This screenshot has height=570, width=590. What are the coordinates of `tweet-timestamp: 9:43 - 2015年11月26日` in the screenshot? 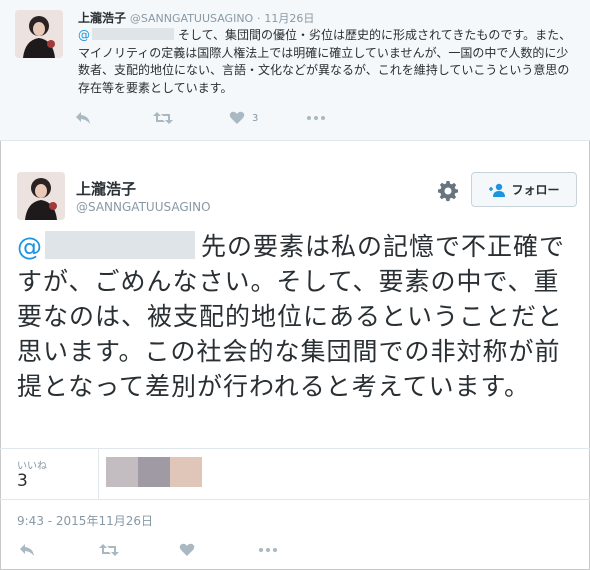 It's located at (85, 520).